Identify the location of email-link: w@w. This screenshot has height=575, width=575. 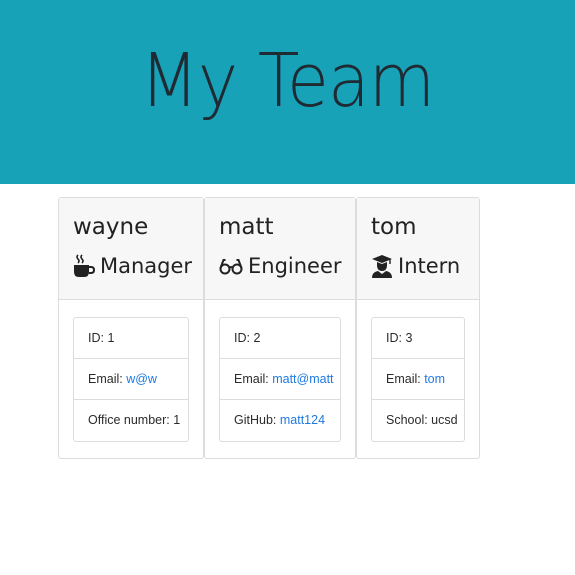
(141, 379).